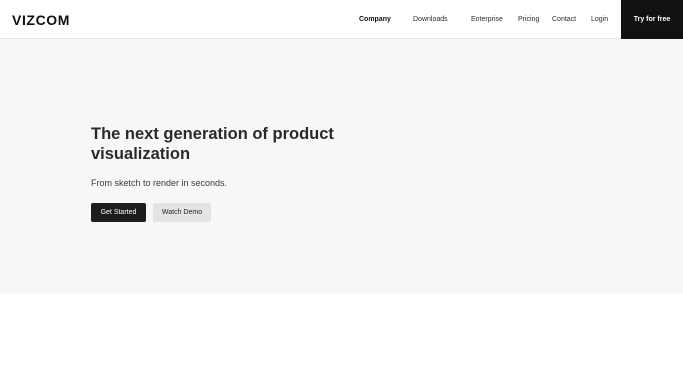 The height and width of the screenshot is (384, 683). Describe the element at coordinates (564, 20) in the screenshot. I see `nav-contact: Contact` at that location.